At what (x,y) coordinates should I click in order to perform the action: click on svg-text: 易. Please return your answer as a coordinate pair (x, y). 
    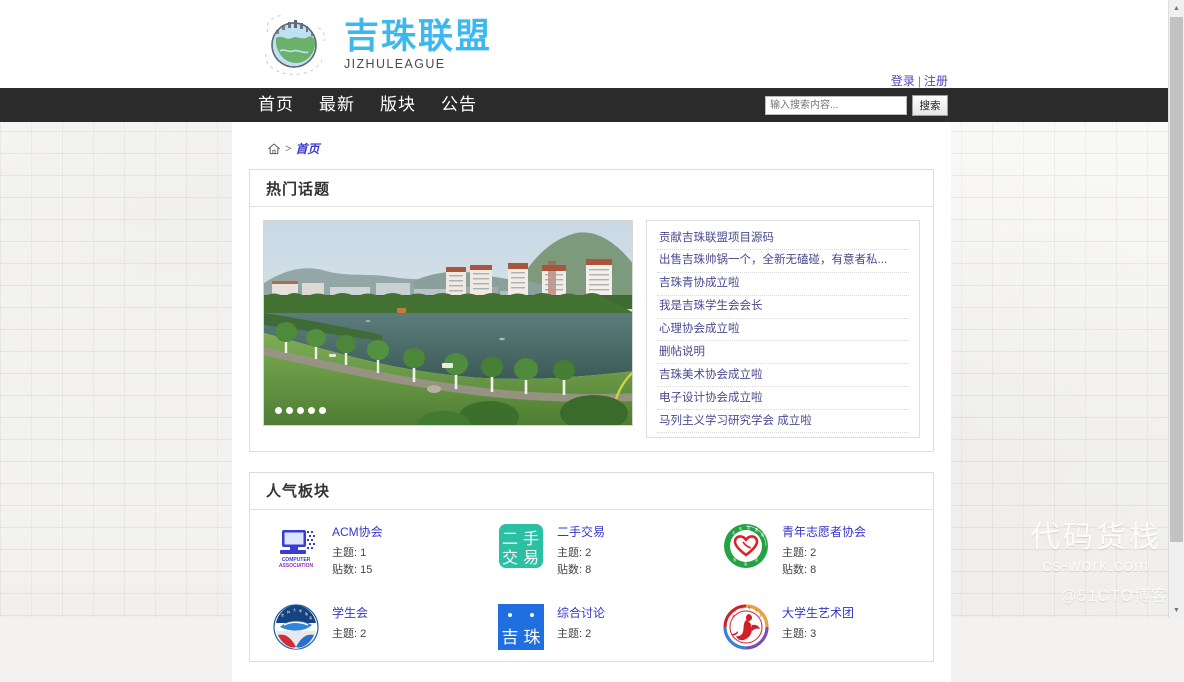
    Looking at the image, I should click on (531, 557).